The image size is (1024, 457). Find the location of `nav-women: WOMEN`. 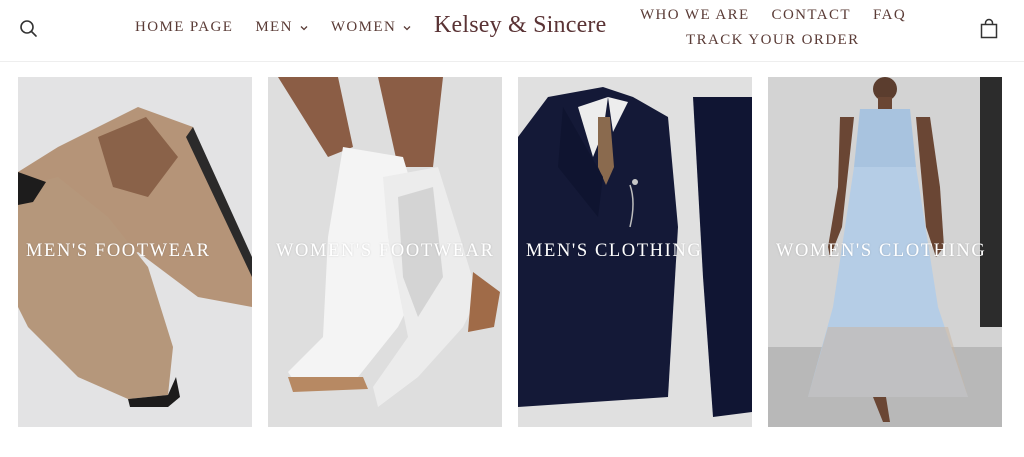

nav-women: WOMEN is located at coordinates (371, 27).